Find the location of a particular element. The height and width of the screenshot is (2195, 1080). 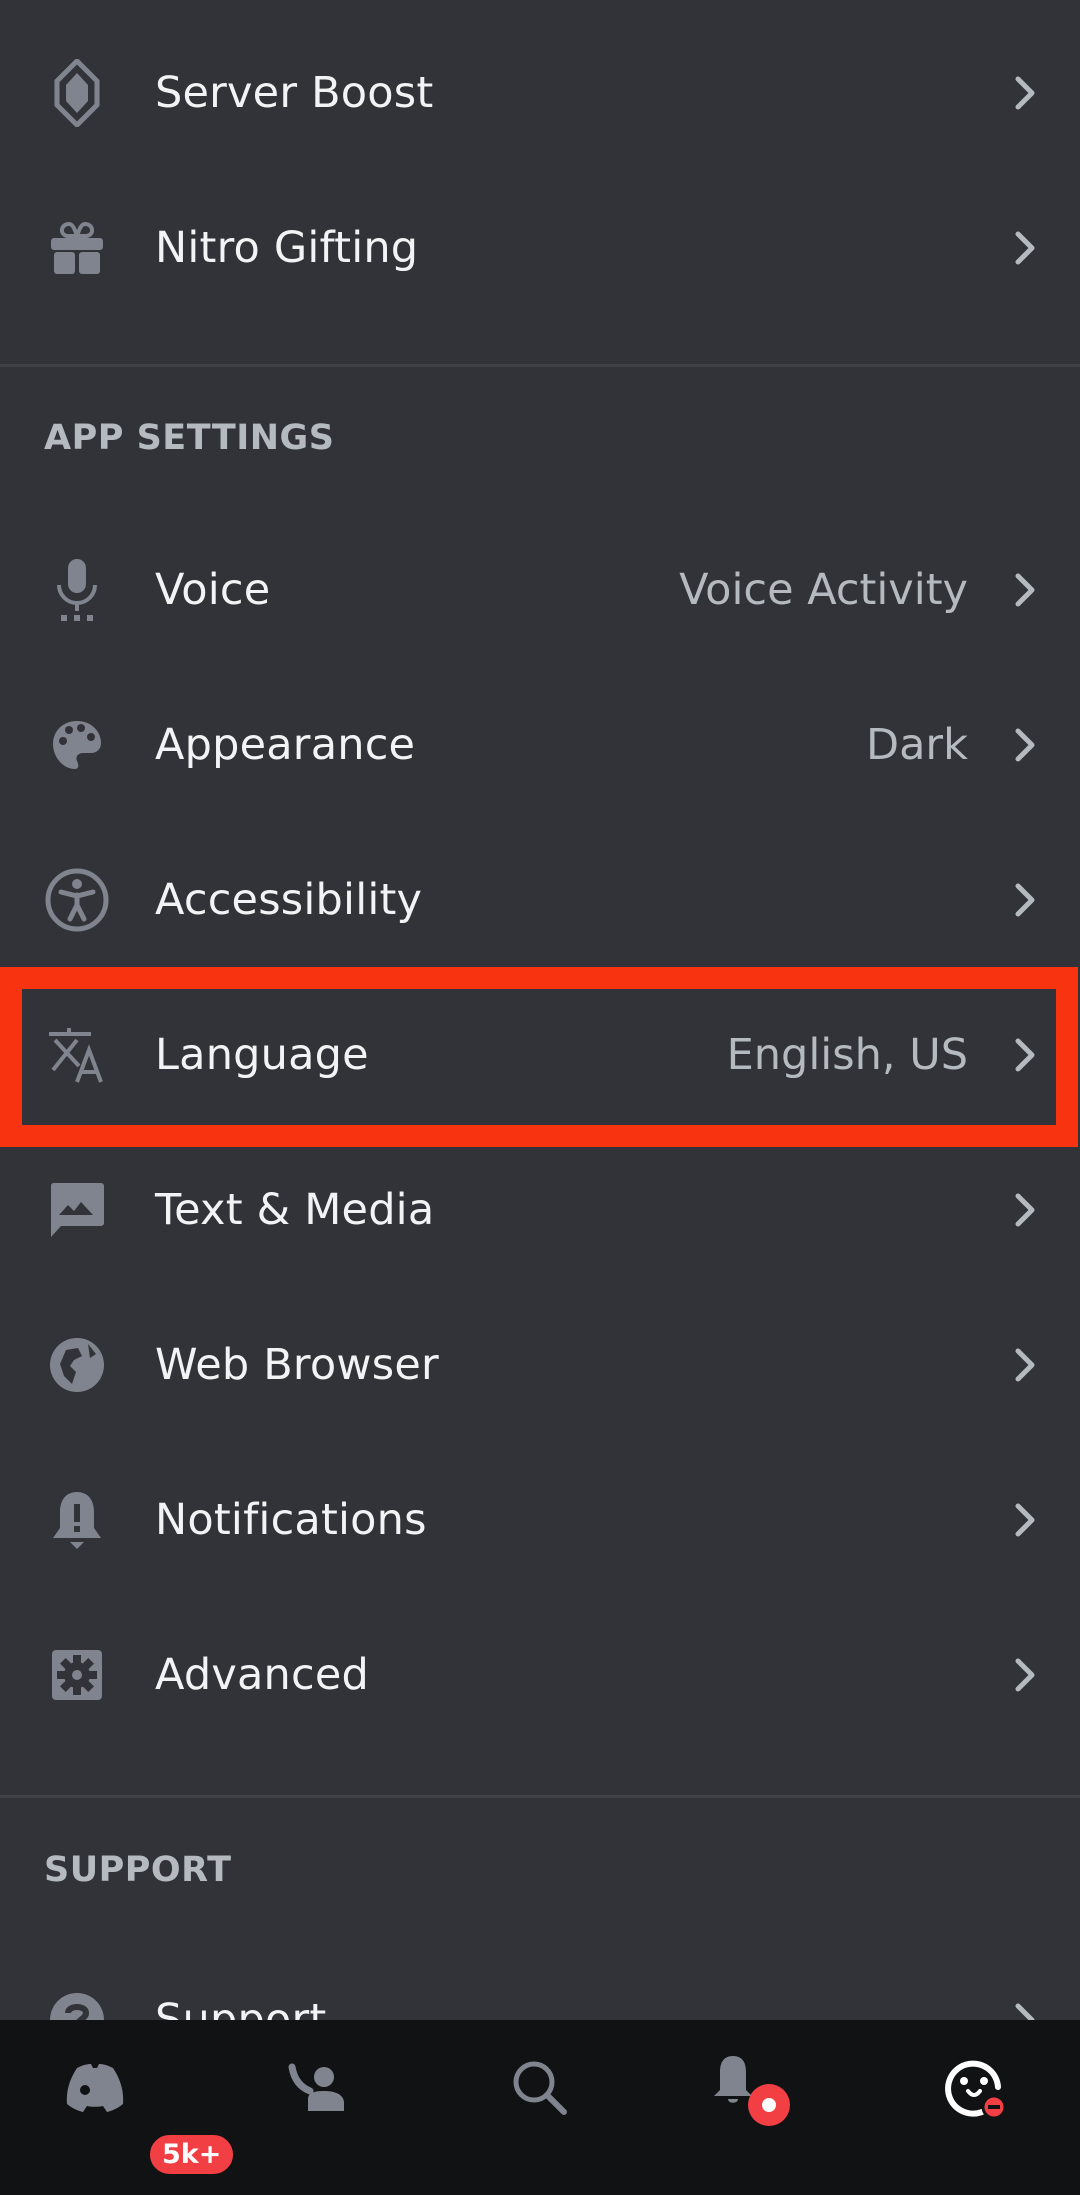

settings-item-label: Web Browser is located at coordinates (297, 1364).